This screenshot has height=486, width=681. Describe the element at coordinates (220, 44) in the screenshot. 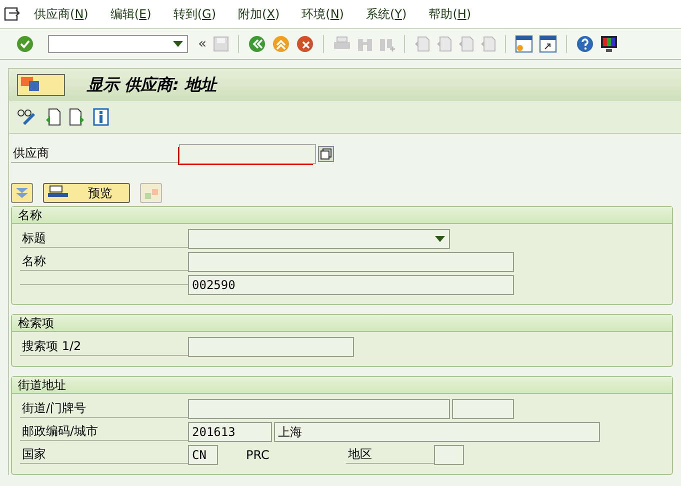

I see `save-icon` at that location.